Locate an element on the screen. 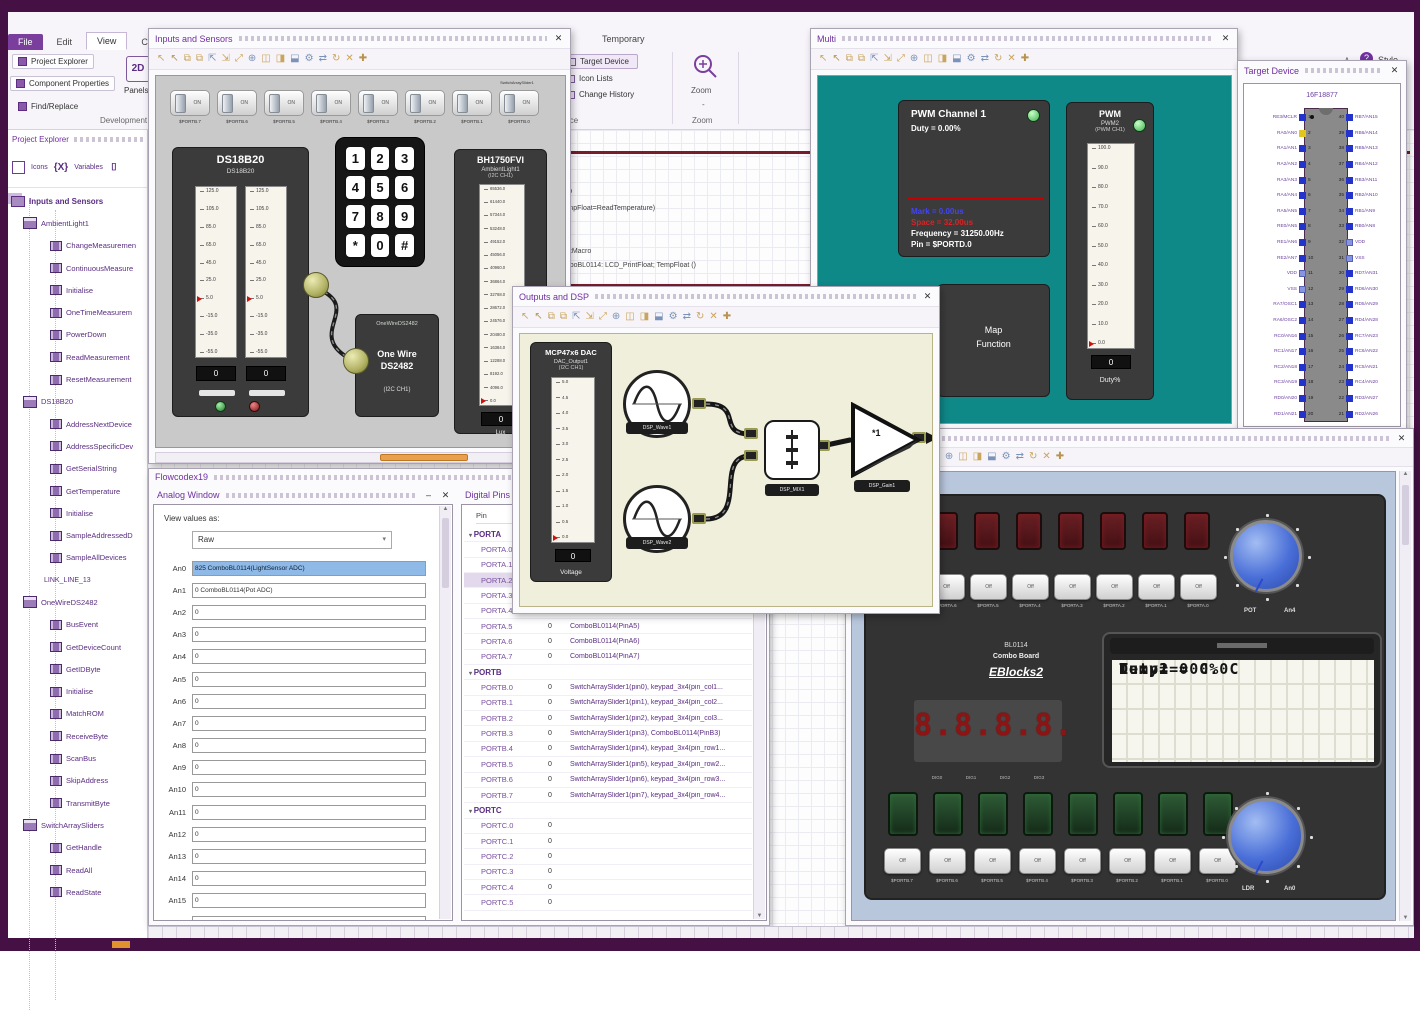 This screenshot has height=1010, width=1420. tree-item: SampleAllDevices is located at coordinates (77, 558).